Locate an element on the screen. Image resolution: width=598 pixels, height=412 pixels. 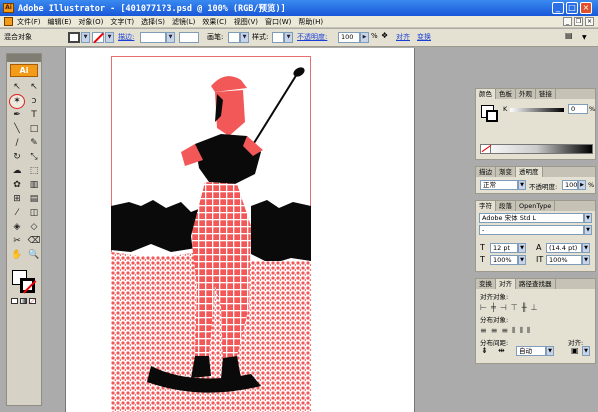
line-tool-icon: ╲ is located at coordinates (17, 129).